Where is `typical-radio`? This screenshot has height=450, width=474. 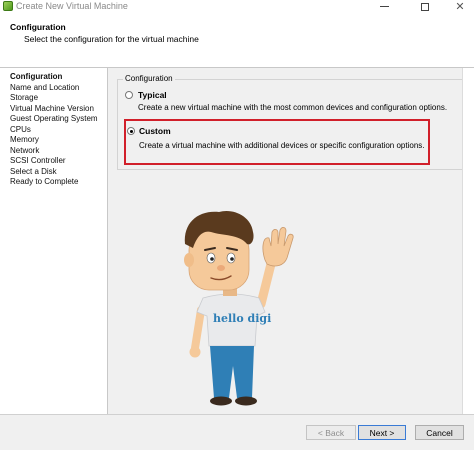 typical-radio is located at coordinates (129, 95).